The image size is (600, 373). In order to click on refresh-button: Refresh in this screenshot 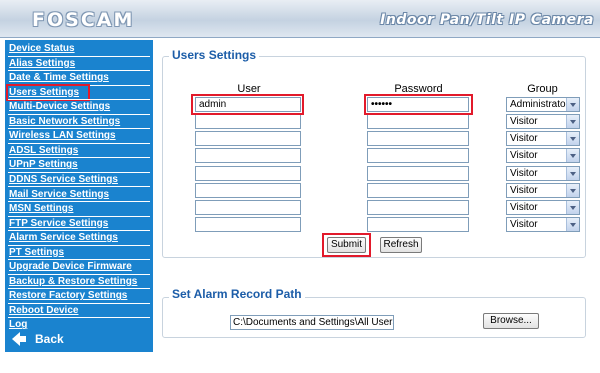, I will do `click(401, 245)`.